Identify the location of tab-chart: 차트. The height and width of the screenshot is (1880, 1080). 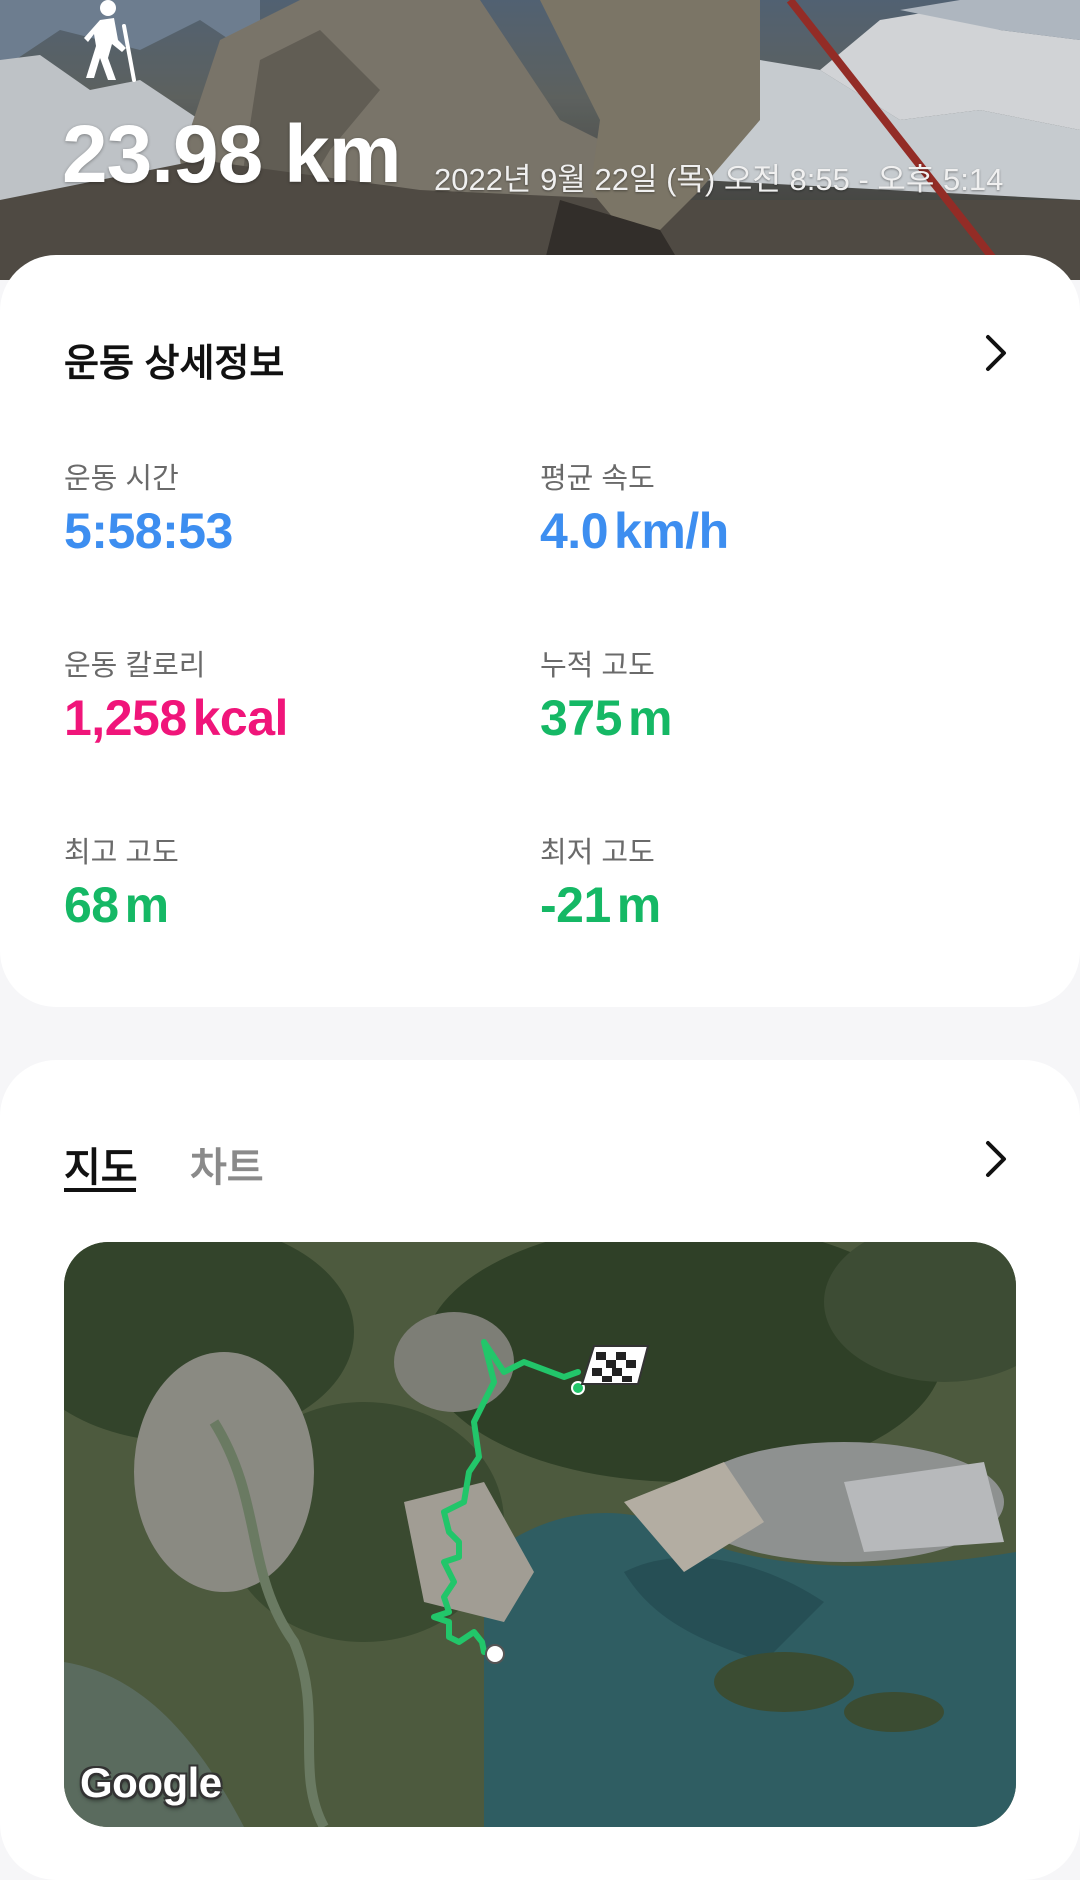
(227, 1164).